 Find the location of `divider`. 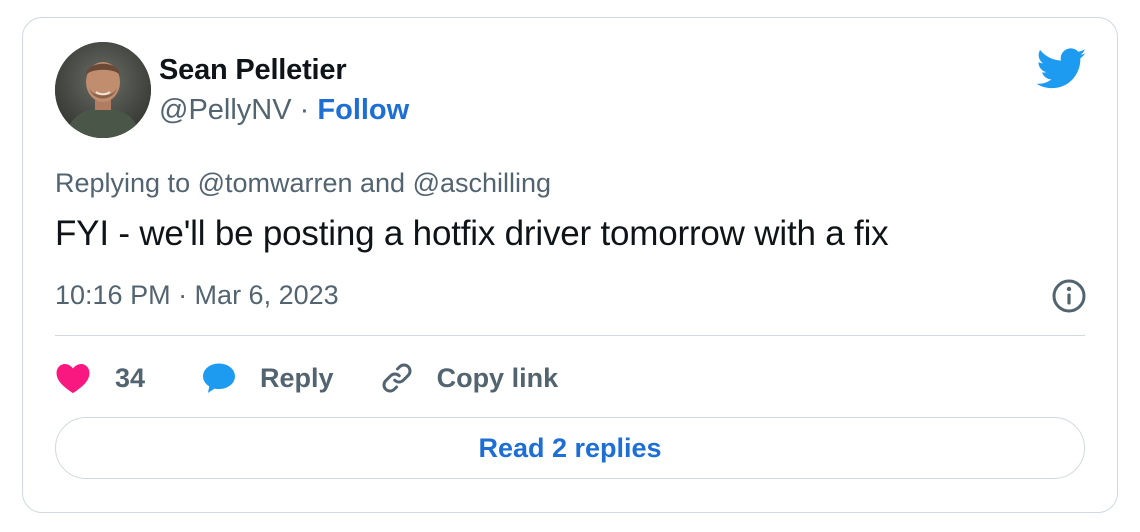

divider is located at coordinates (570, 335).